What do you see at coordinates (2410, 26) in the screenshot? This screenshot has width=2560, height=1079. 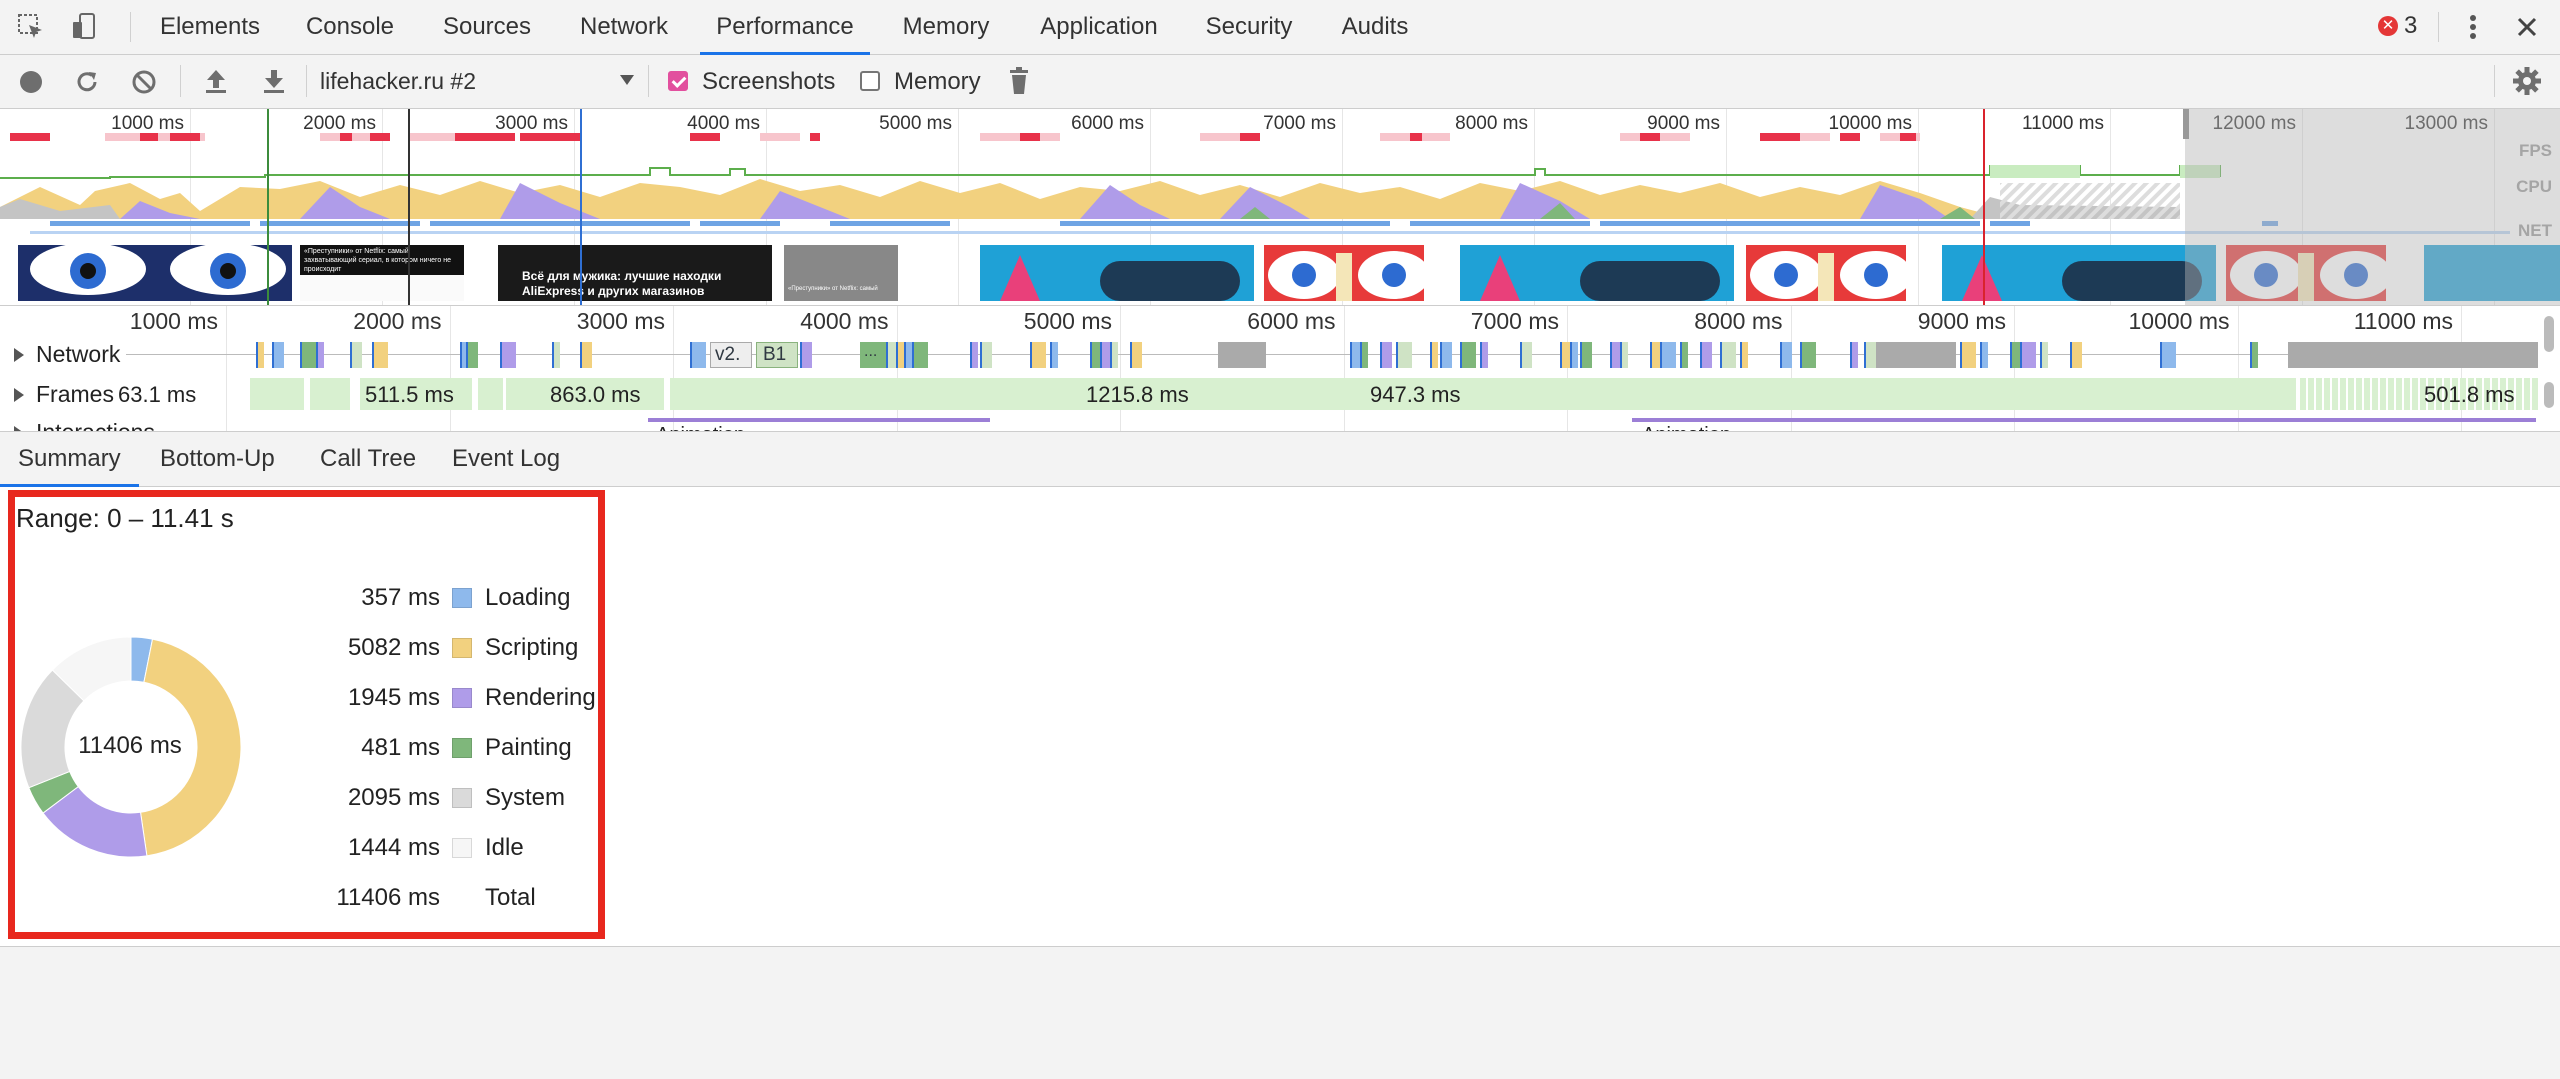 I see `error-count: 3` at bounding box center [2410, 26].